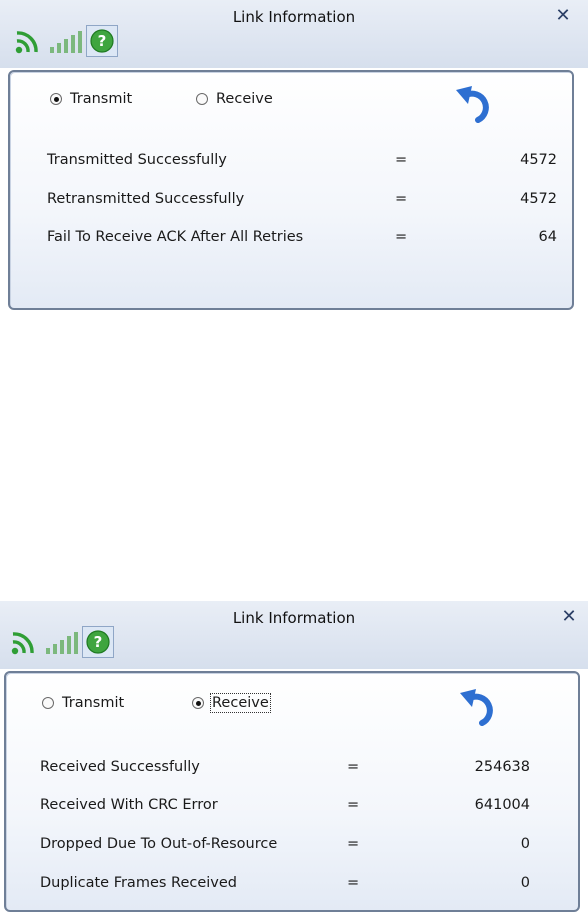 The width and height of the screenshot is (588, 920). I want to click on stat-value: 254638, so click(502, 767).